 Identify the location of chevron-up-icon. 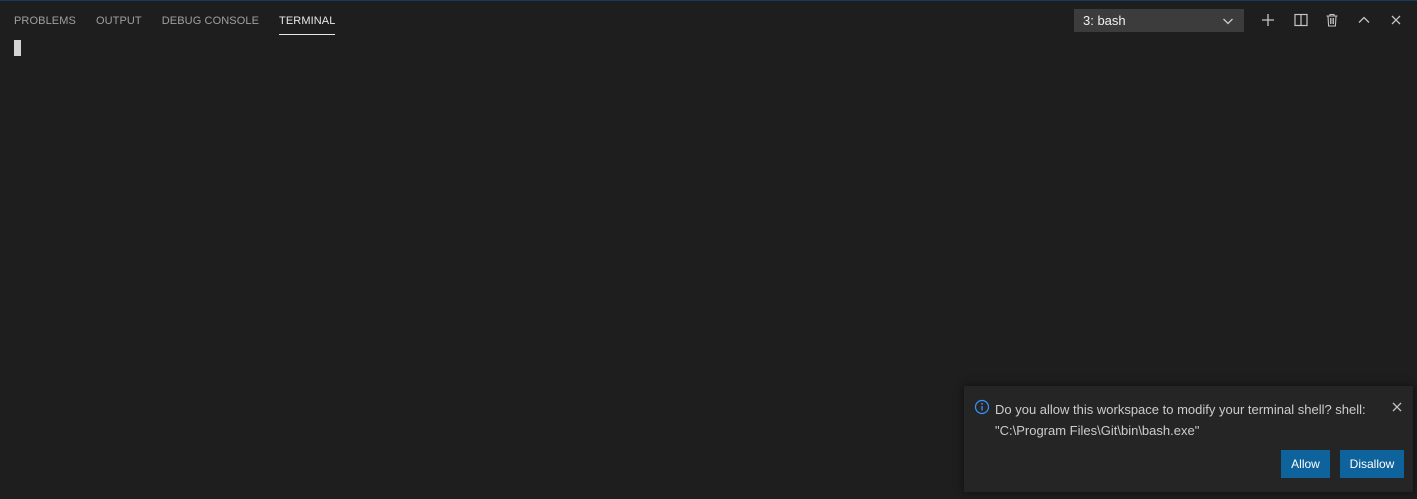
(1364, 19).